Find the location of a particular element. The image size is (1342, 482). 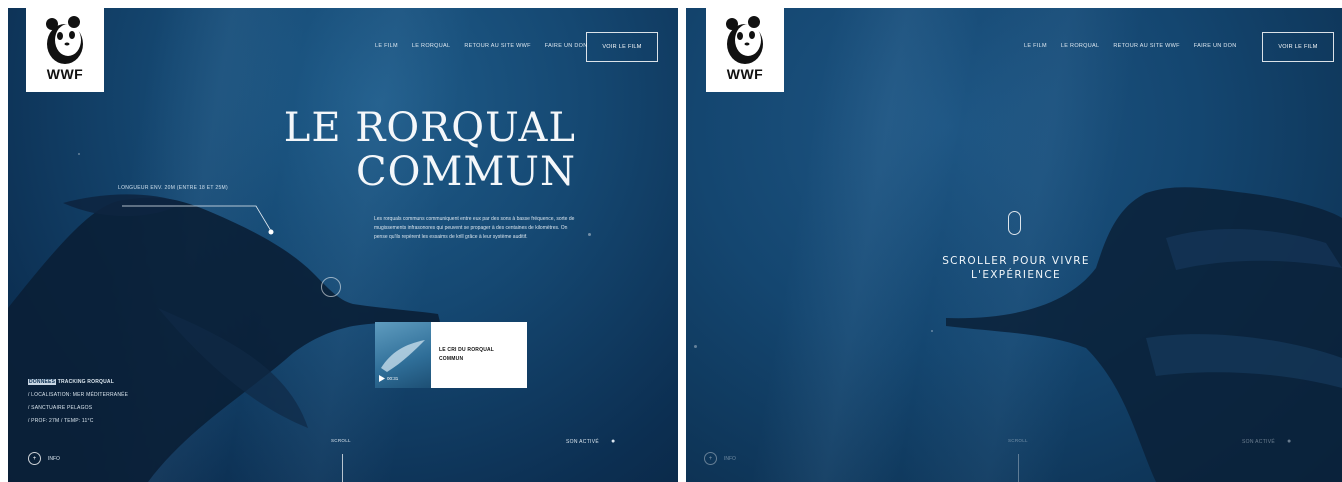

title-line-1: LE RORQUAL is located at coordinates (429, 128).